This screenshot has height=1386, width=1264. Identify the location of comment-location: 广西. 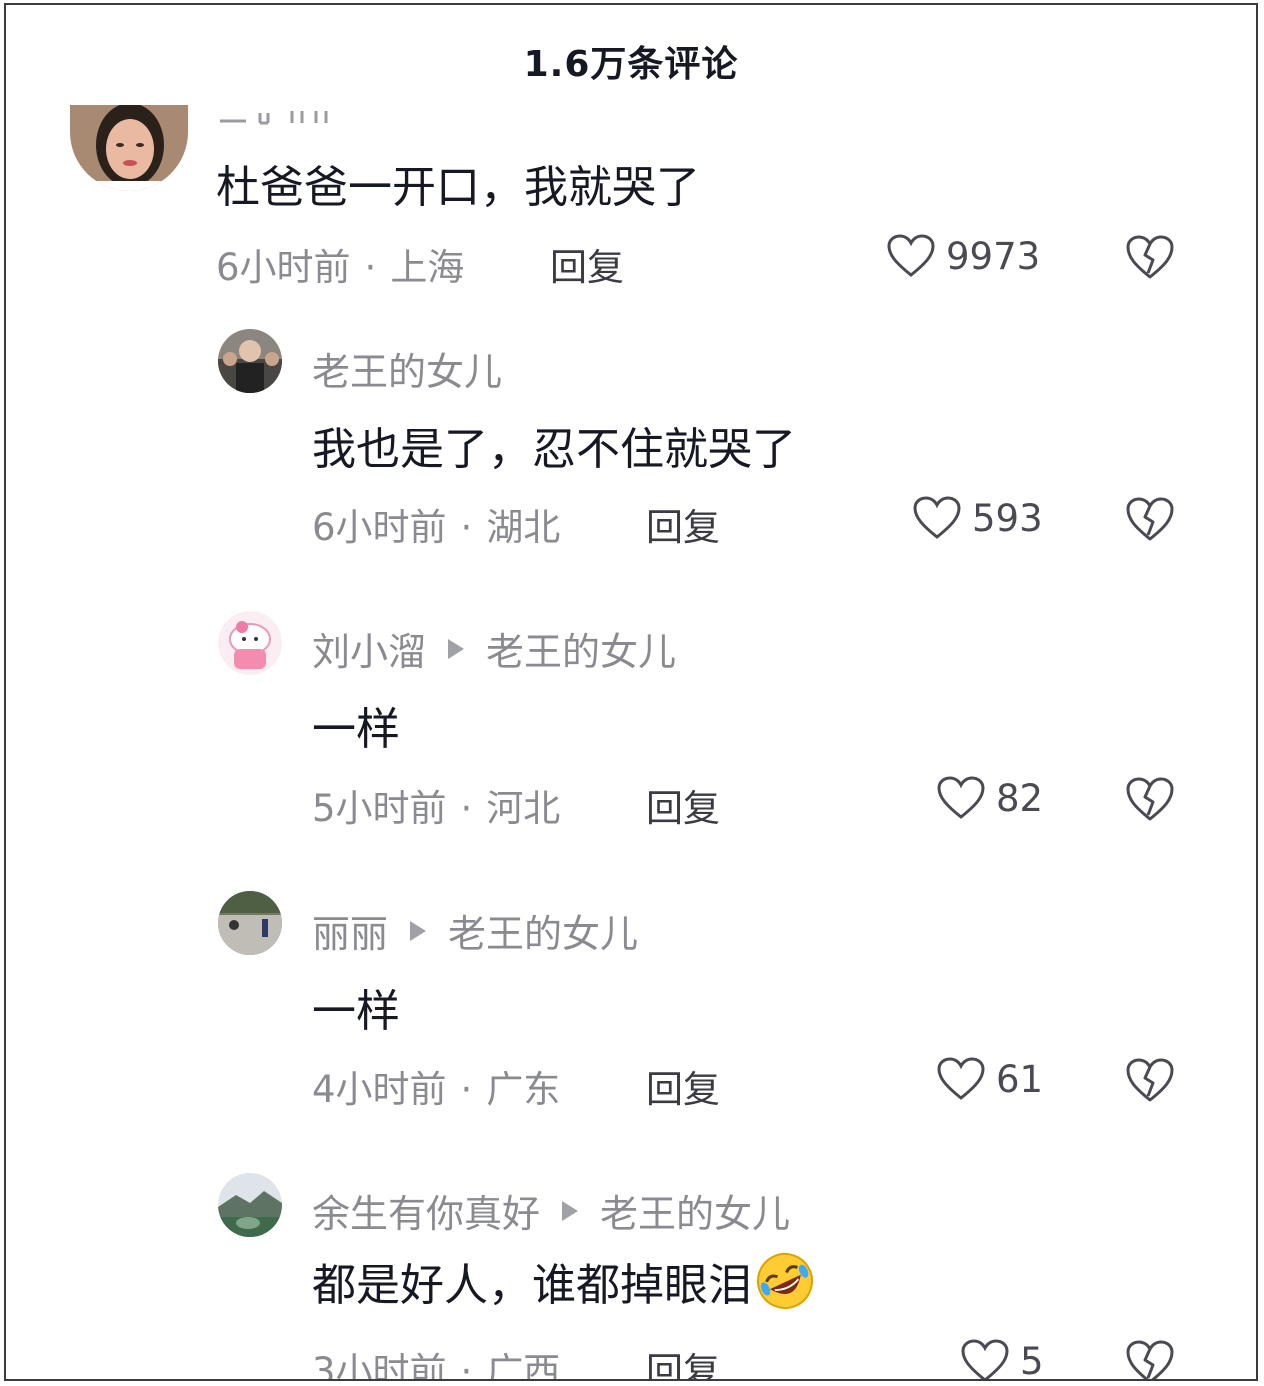
(523, 1365).